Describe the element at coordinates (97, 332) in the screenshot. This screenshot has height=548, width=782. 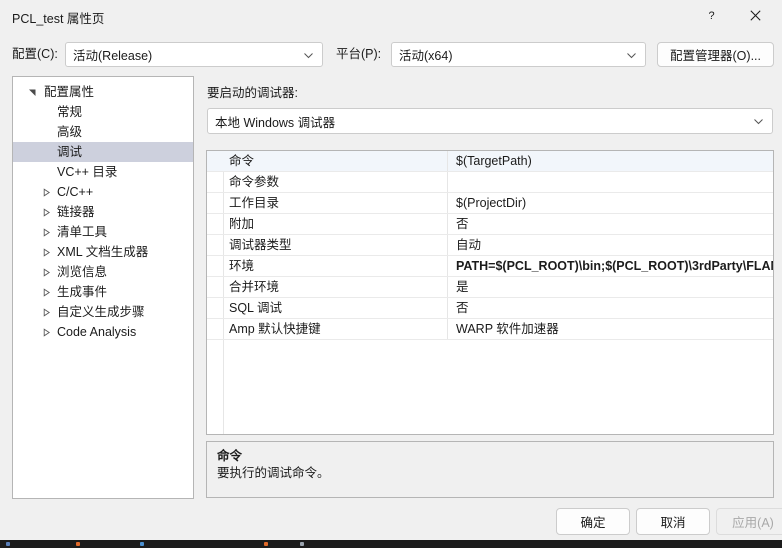
I see `tree-item-label: Code Analysis` at that location.